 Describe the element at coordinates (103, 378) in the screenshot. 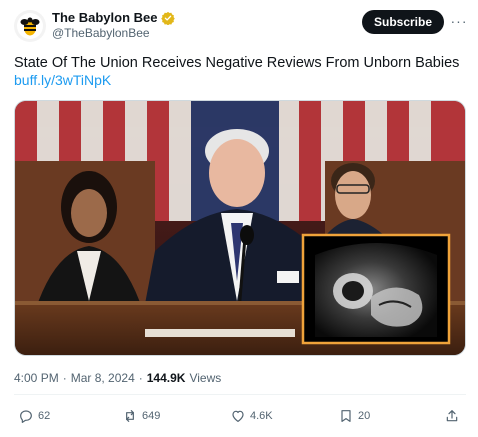

I see `tweet-date: Mar 8, 2024` at that location.